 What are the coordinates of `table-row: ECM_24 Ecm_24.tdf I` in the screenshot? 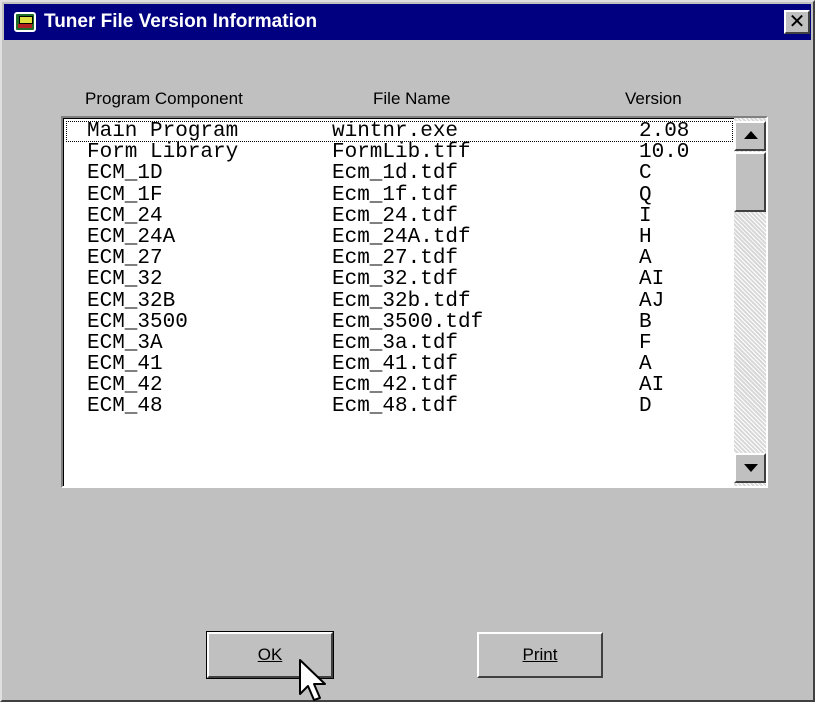 It's located at (399, 216).